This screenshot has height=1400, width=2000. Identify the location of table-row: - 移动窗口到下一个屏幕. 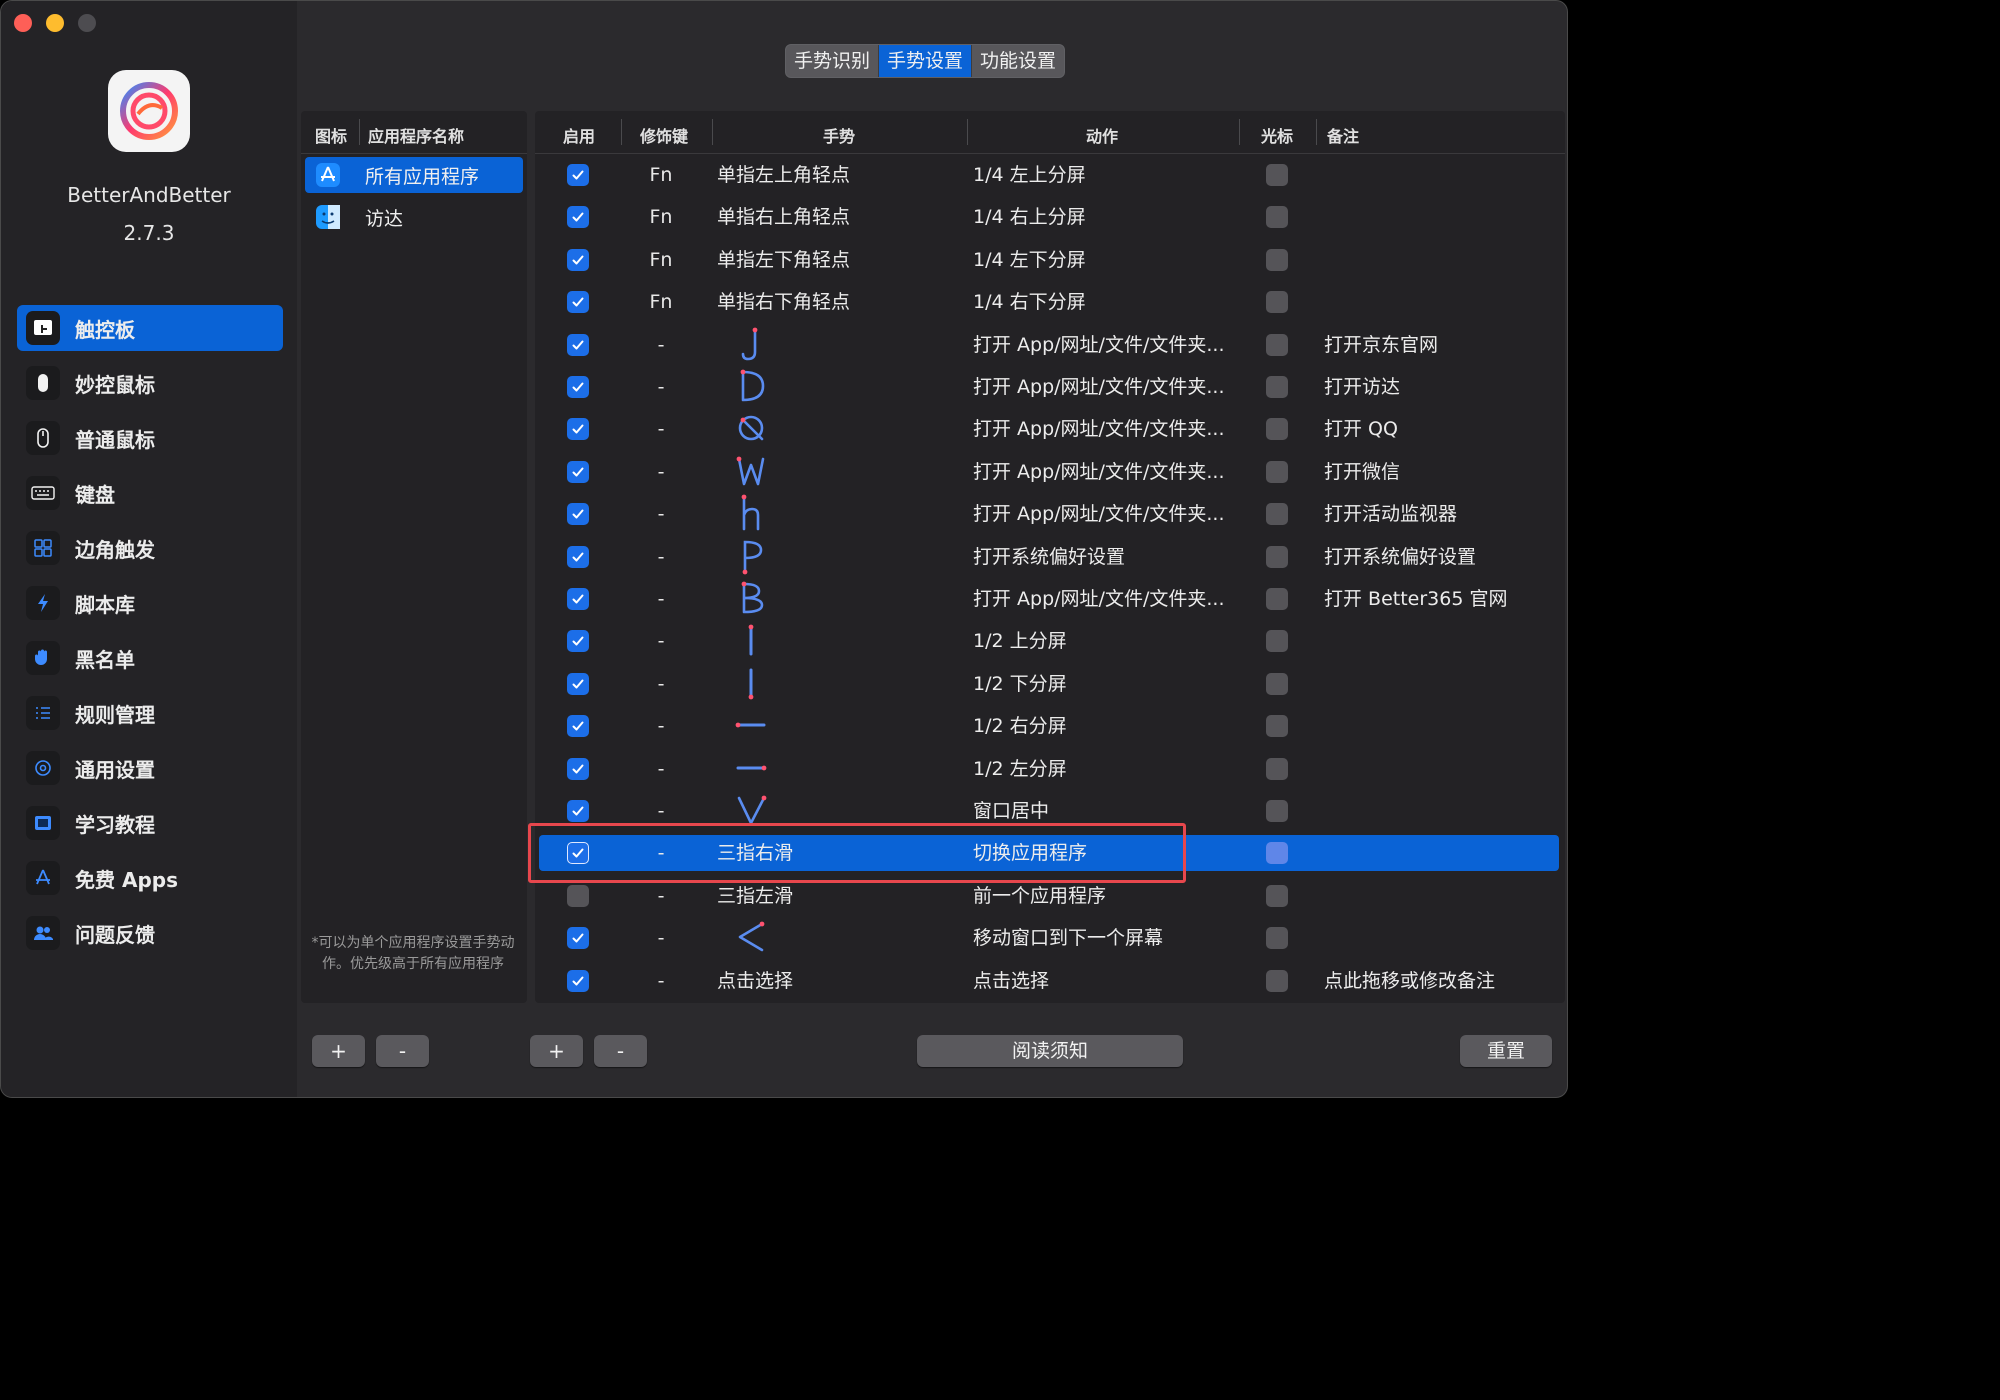
(1049, 938).